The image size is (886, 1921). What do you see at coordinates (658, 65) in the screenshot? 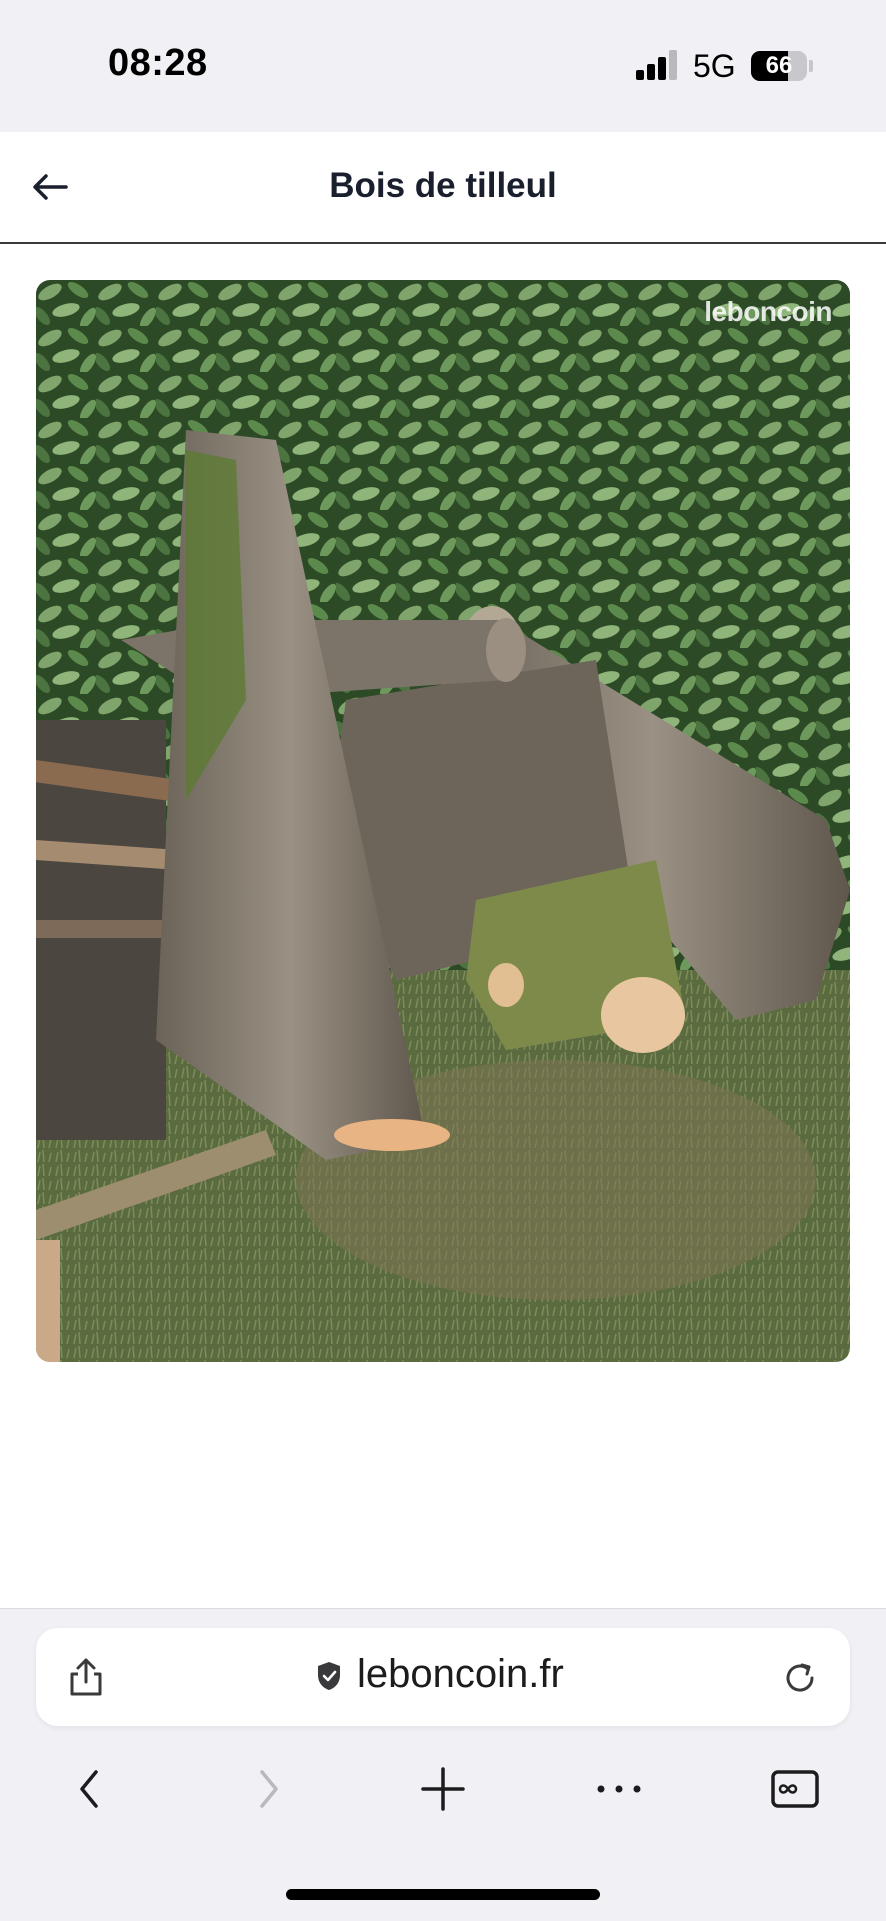
I see `cellular-signal-icon` at bounding box center [658, 65].